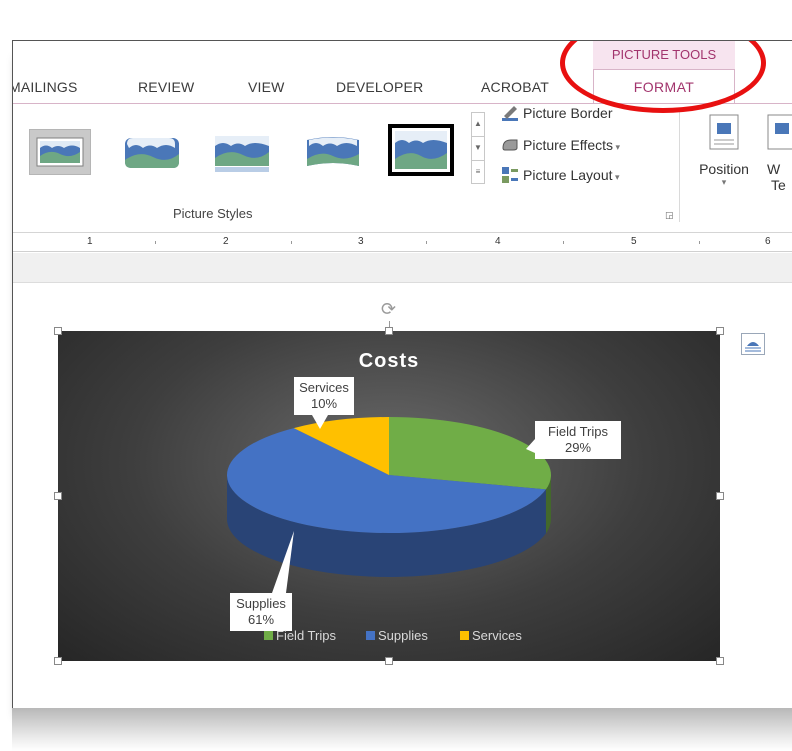 Image resolution: width=792 pixels, height=751 pixels. Describe the element at coordinates (778, 185) in the screenshot. I see `wrap-label-2: Te` at that location.